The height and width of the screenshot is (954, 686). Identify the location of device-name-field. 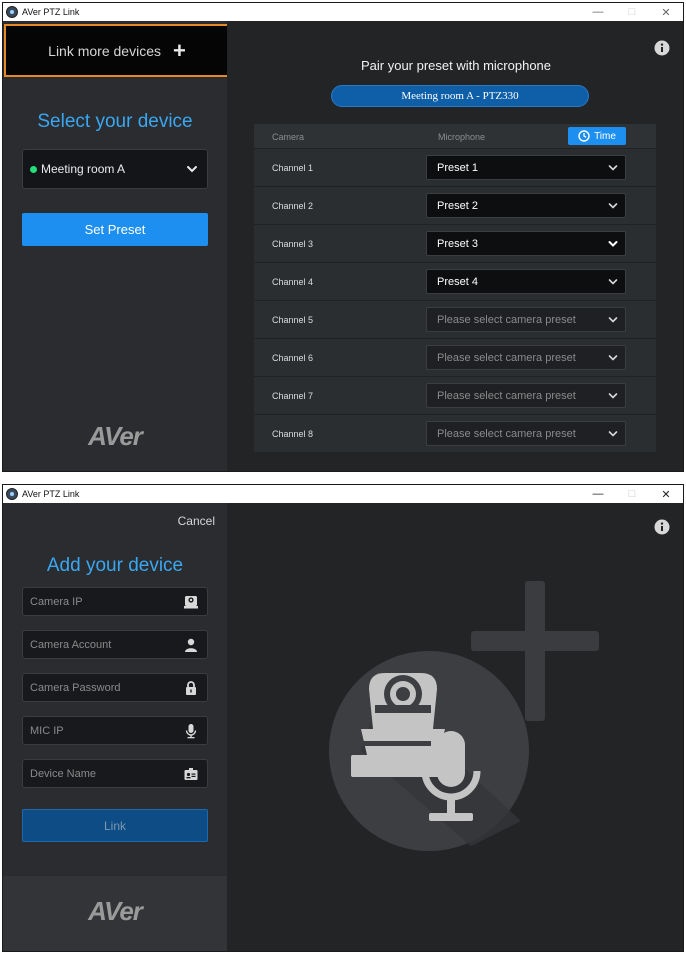
(115, 773).